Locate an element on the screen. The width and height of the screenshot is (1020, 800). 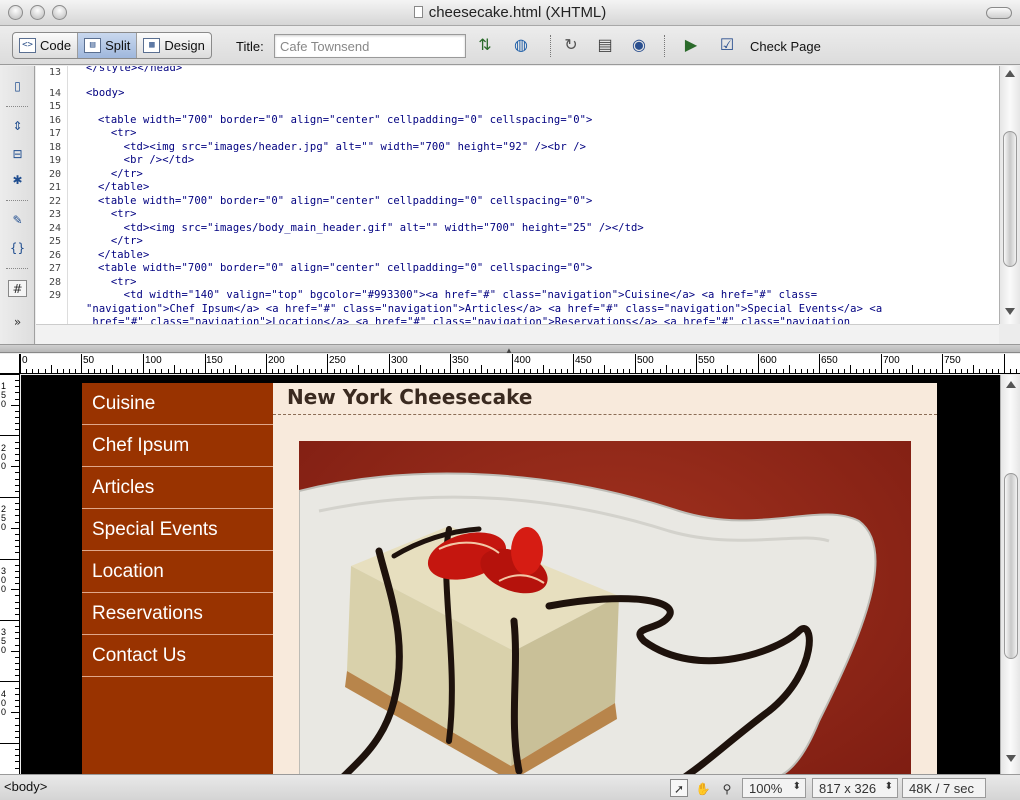
pointer-tool-icon: ➚ is located at coordinates (679, 788).